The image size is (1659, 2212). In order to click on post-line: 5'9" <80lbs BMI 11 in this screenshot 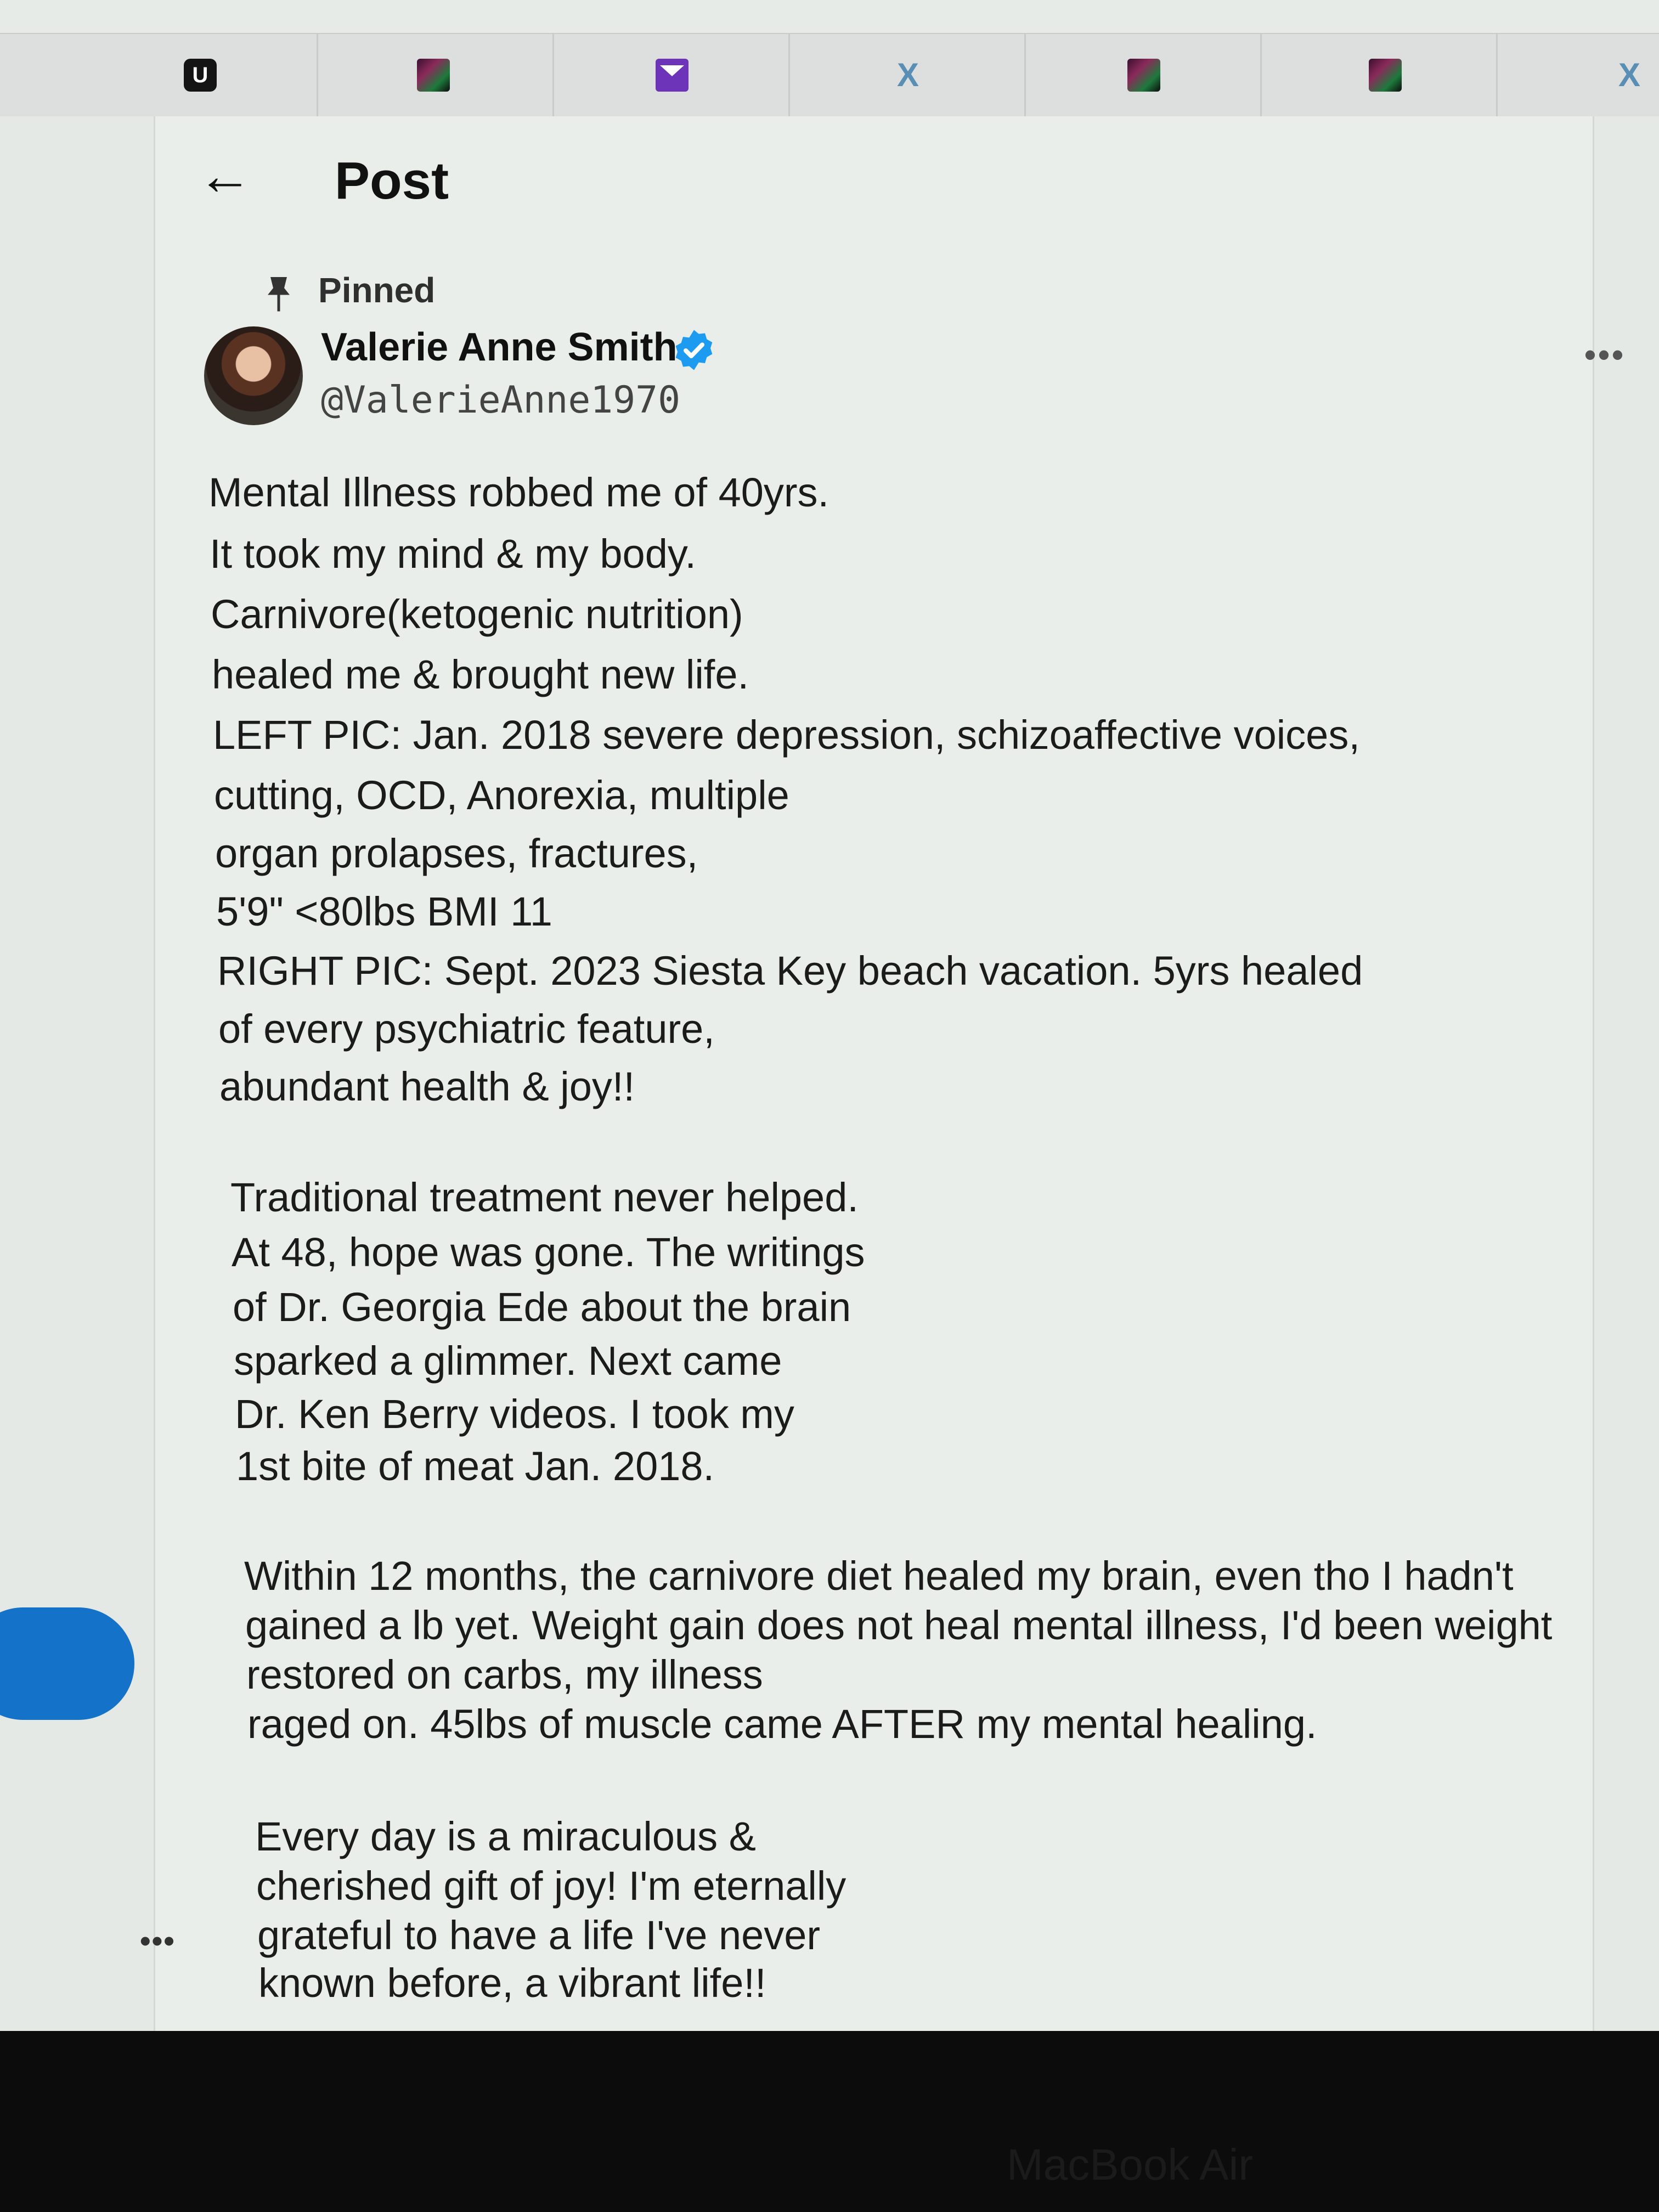, I will do `click(384, 912)`.